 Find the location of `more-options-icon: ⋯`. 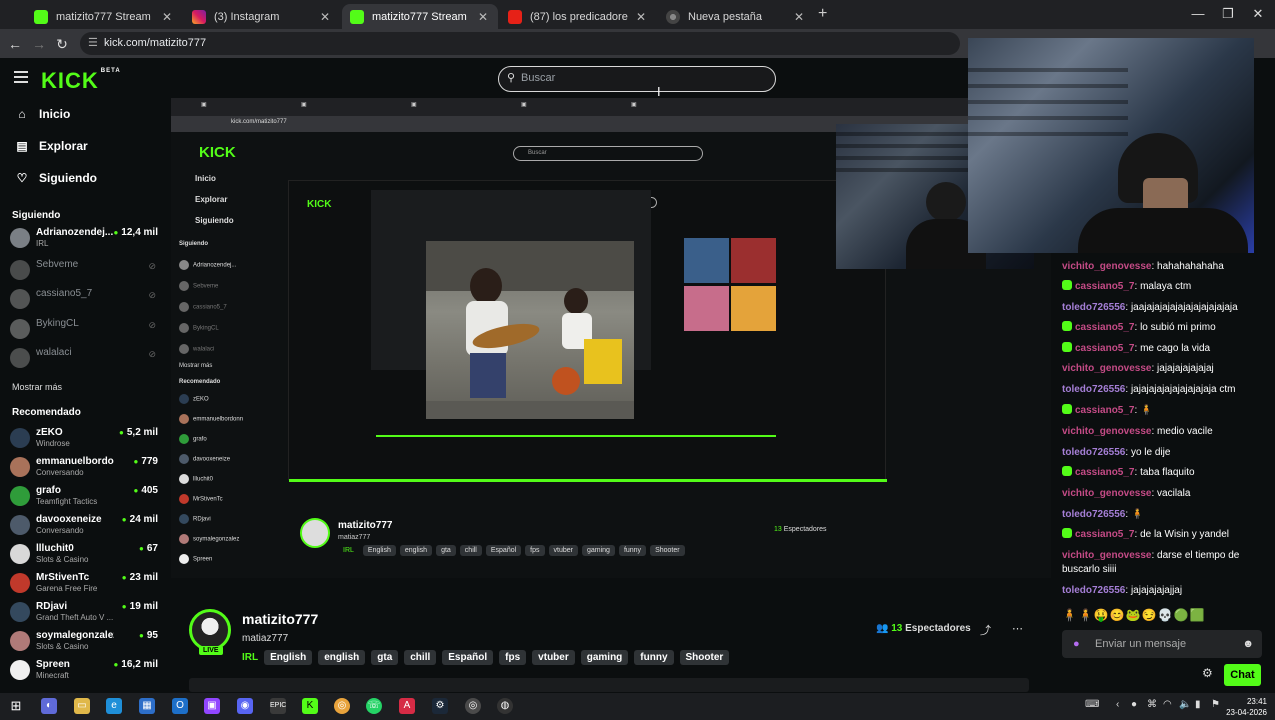

more-options-icon: ⋯ is located at coordinates (1017, 628).